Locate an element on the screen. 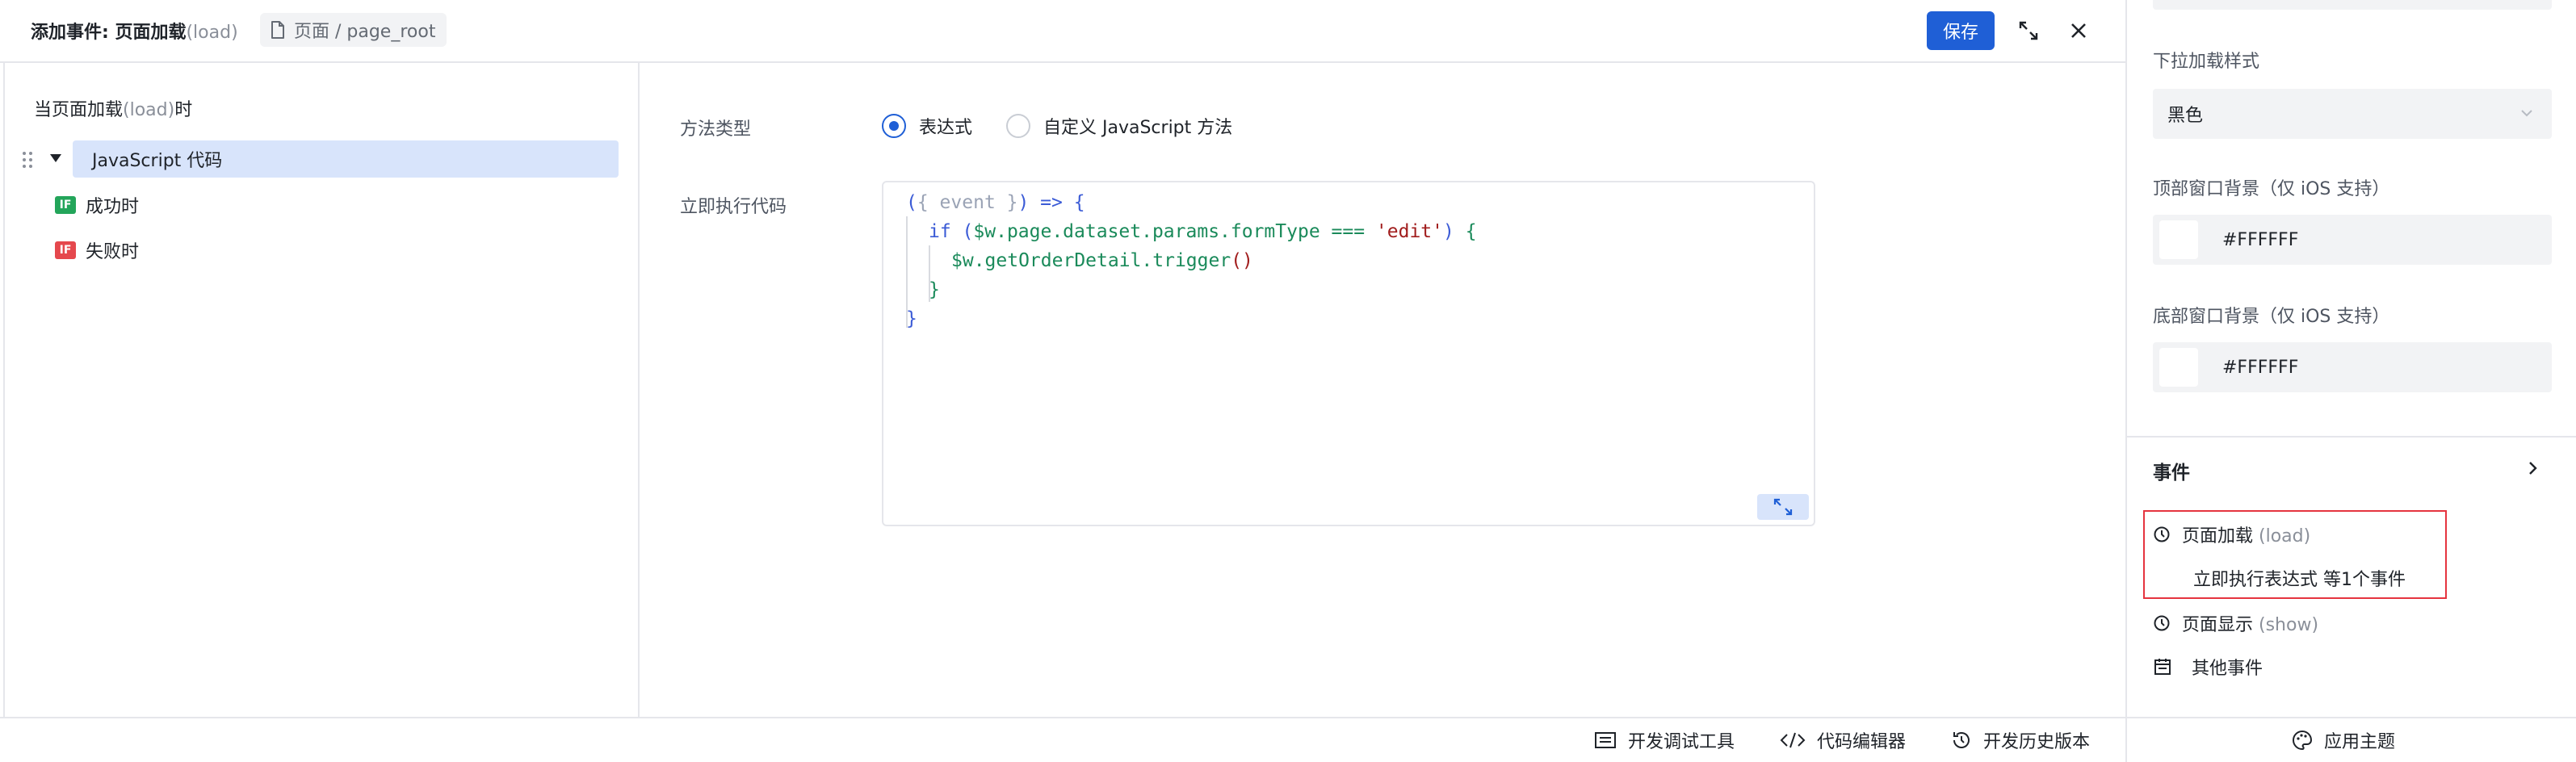 The height and width of the screenshot is (762, 2576). top-bg-label: 顶部窗口背景（仅 iOS 支持） is located at coordinates (2271, 189).